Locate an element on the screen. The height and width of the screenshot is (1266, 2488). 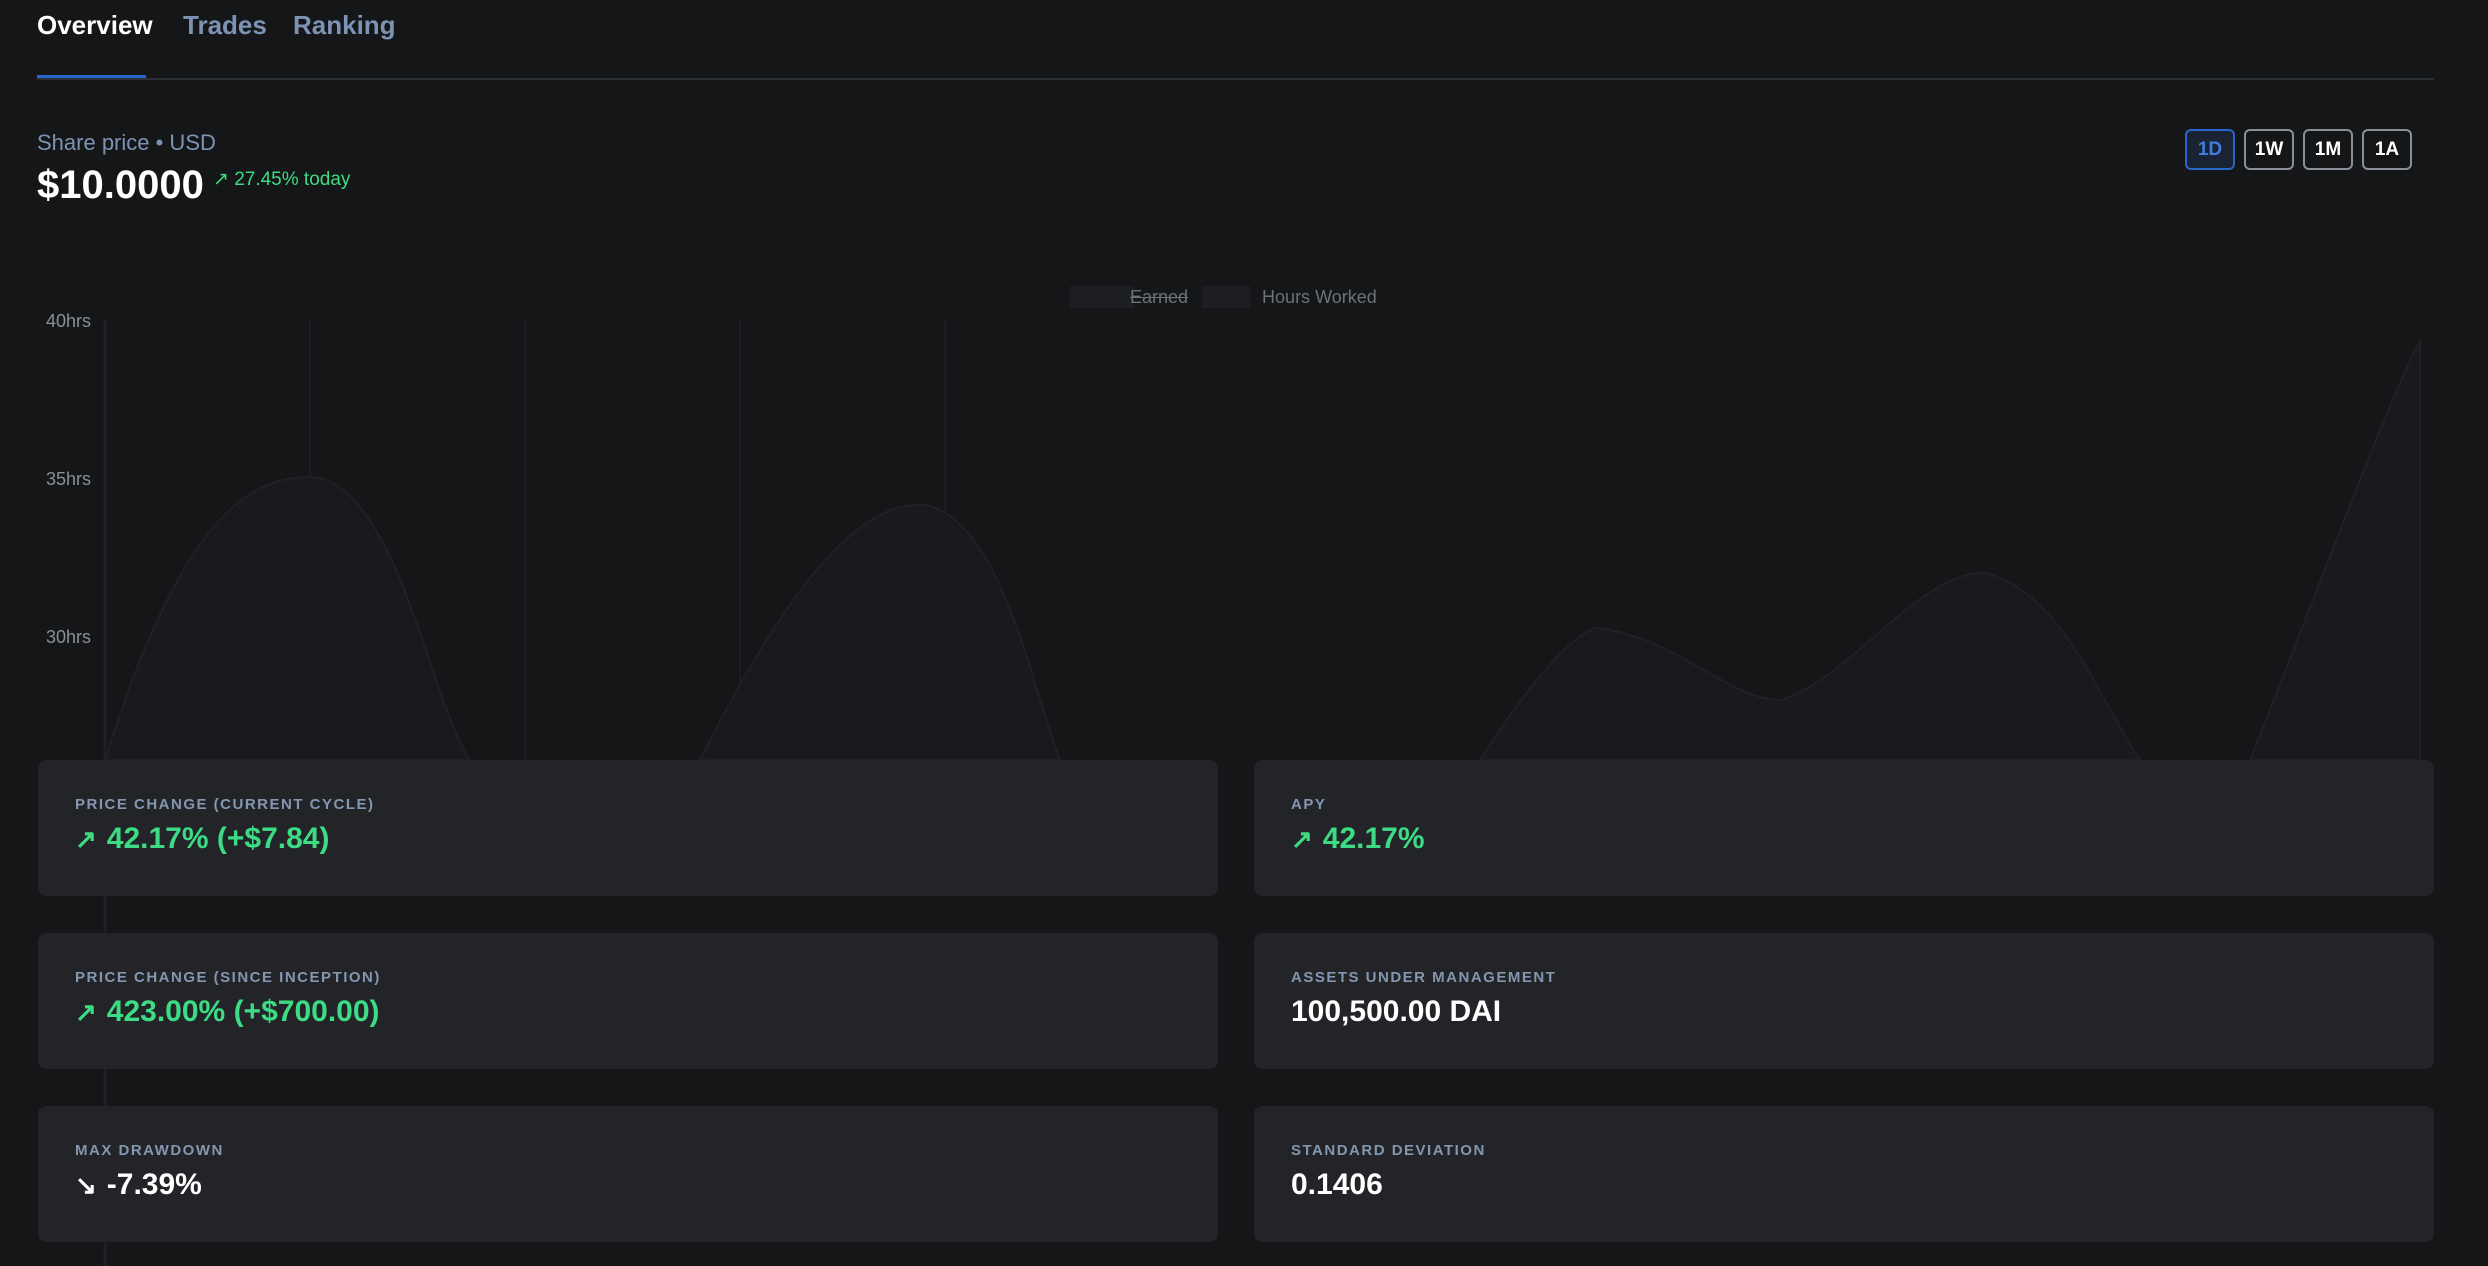
stat-card-value-text: 42.17% (+$7.84) is located at coordinates (218, 838).